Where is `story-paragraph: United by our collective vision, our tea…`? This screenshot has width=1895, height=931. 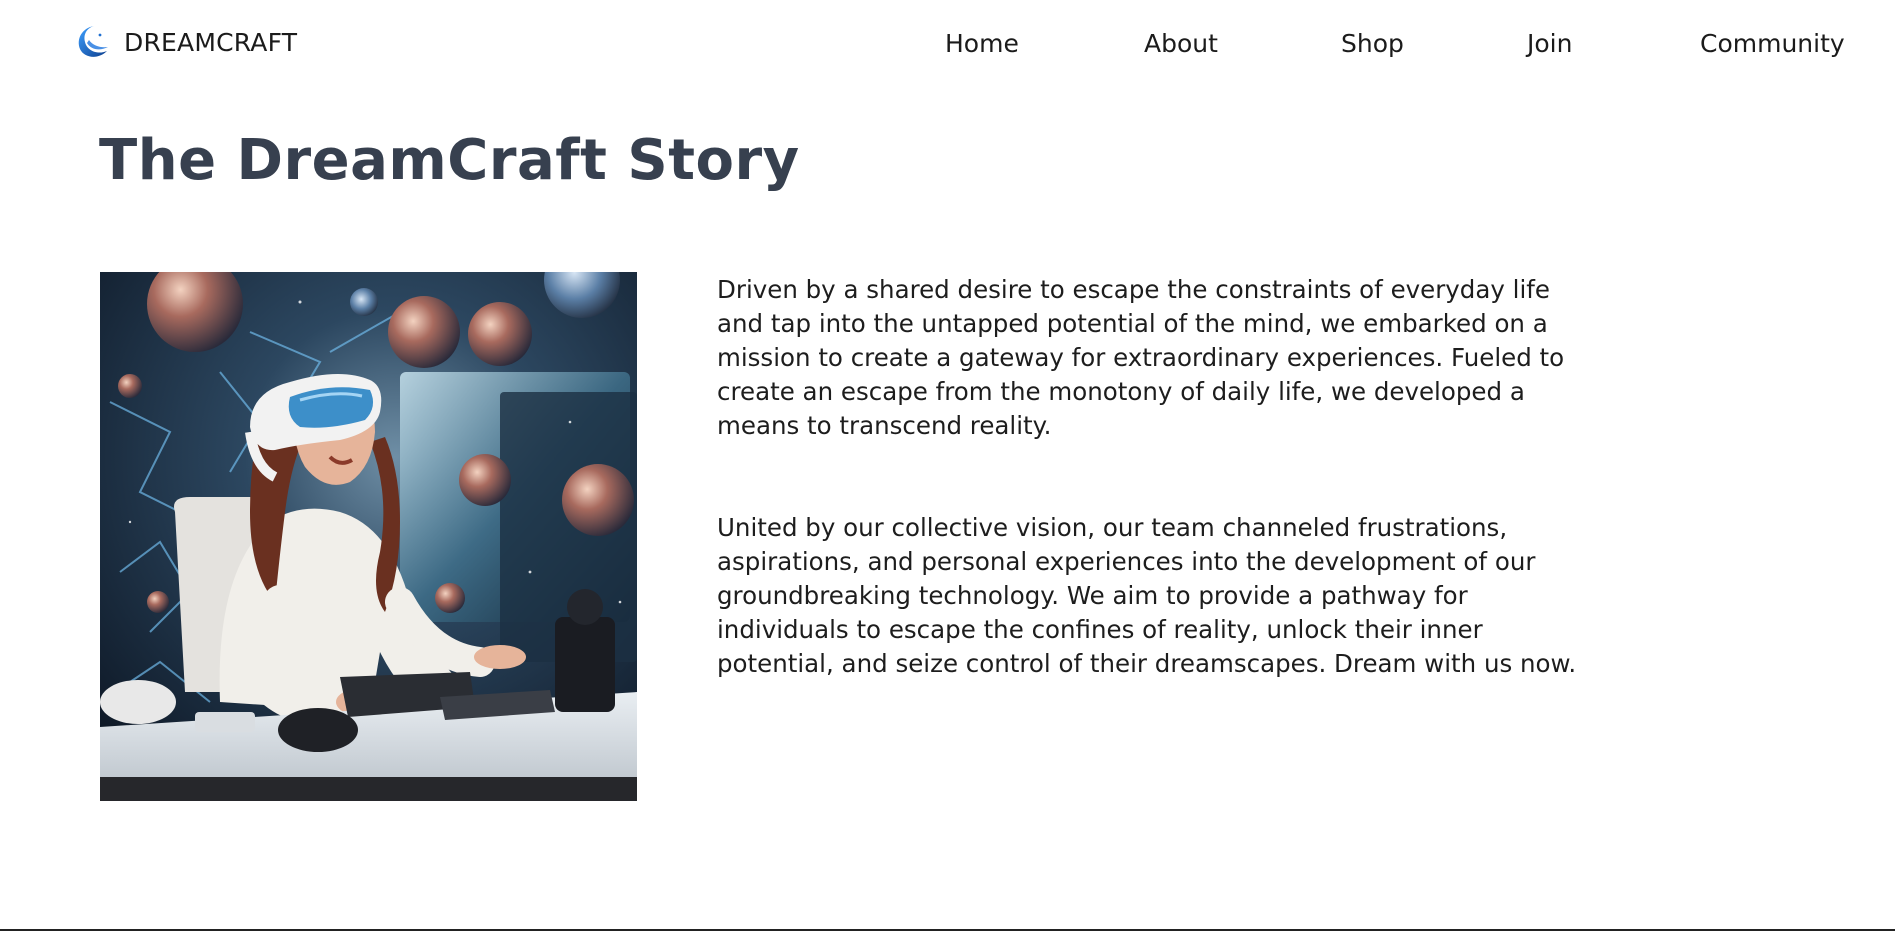 story-paragraph: United by our collective vision, our tea… is located at coordinates (1147, 595).